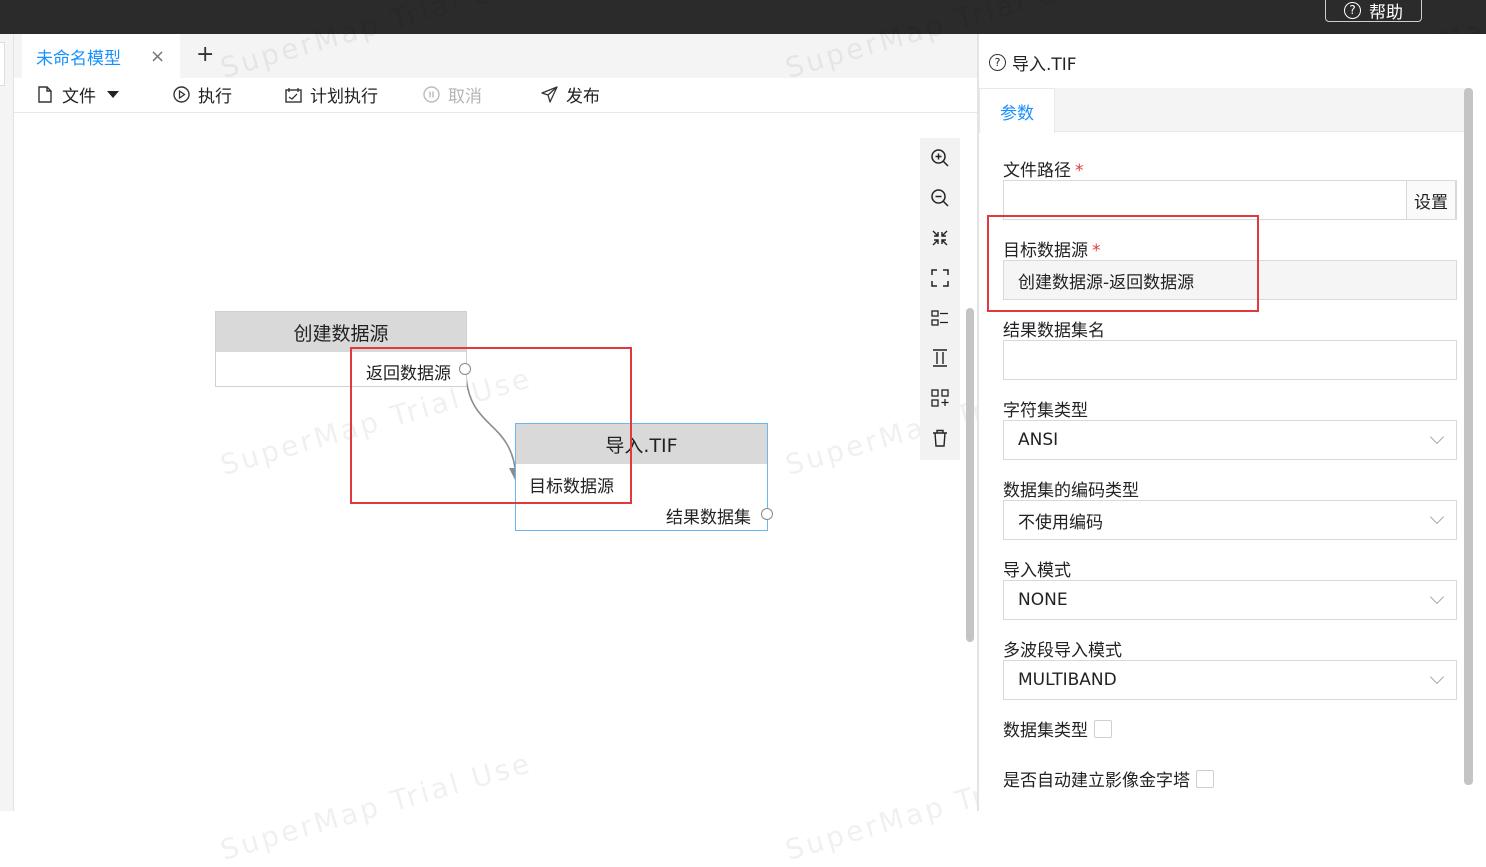  What do you see at coordinates (940, 278) in the screenshot?
I see `fullscreen-icon` at bounding box center [940, 278].